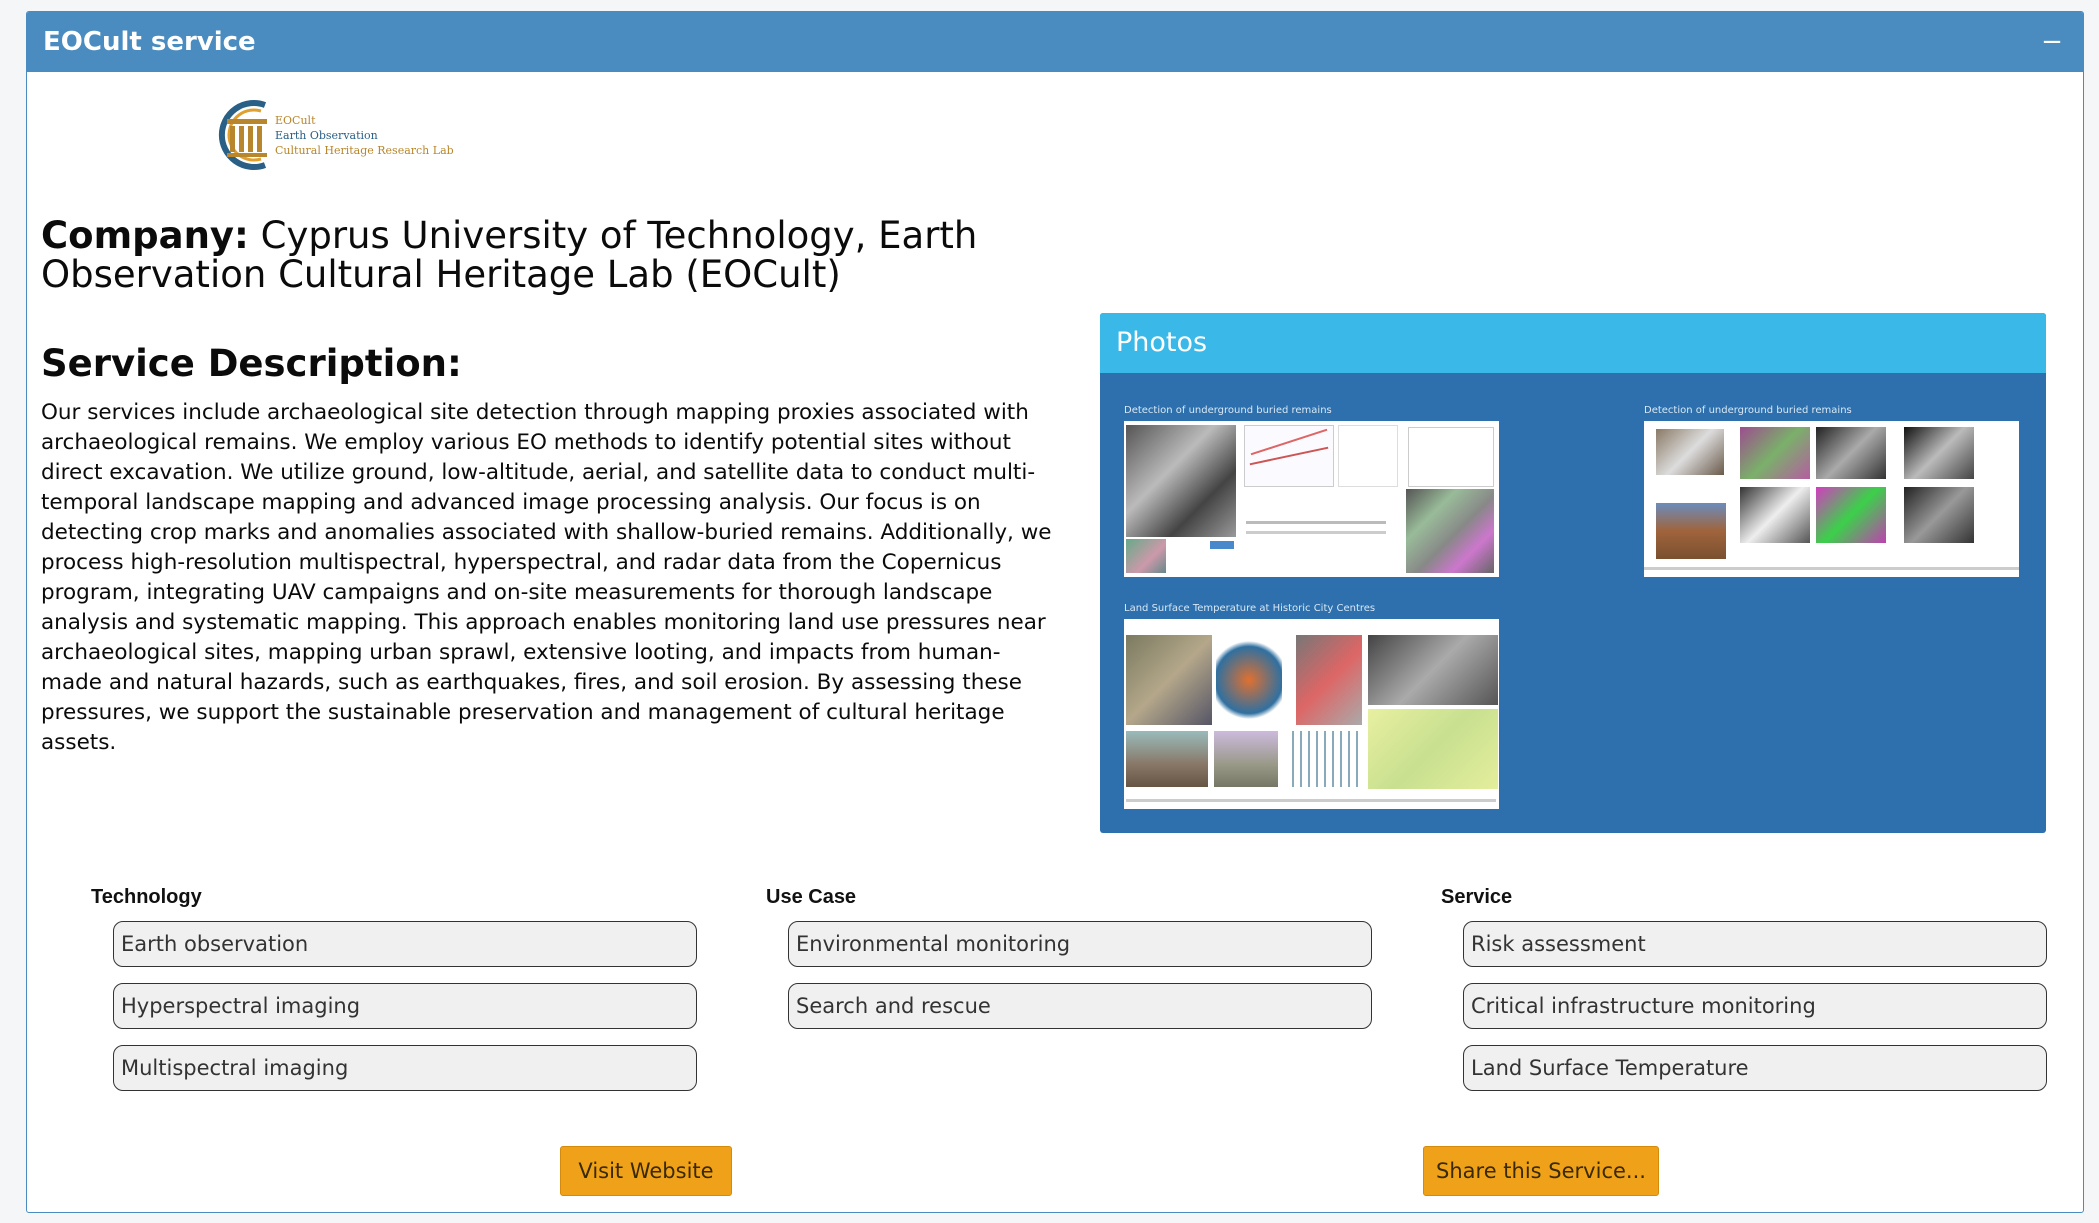  Describe the element at coordinates (145, 235) in the screenshot. I see `company-label: Company:` at that location.